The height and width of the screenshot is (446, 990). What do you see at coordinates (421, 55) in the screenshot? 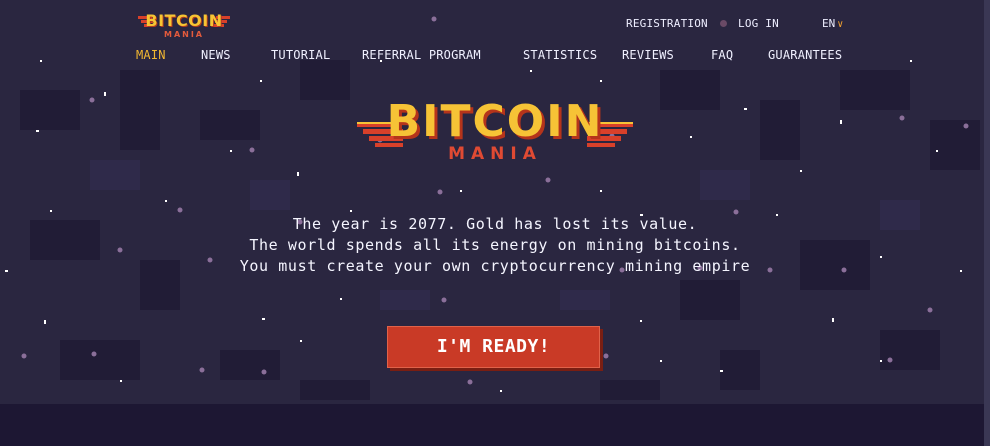
I see `nav-item-referral-program: REFERRAL PROGRAM` at bounding box center [421, 55].